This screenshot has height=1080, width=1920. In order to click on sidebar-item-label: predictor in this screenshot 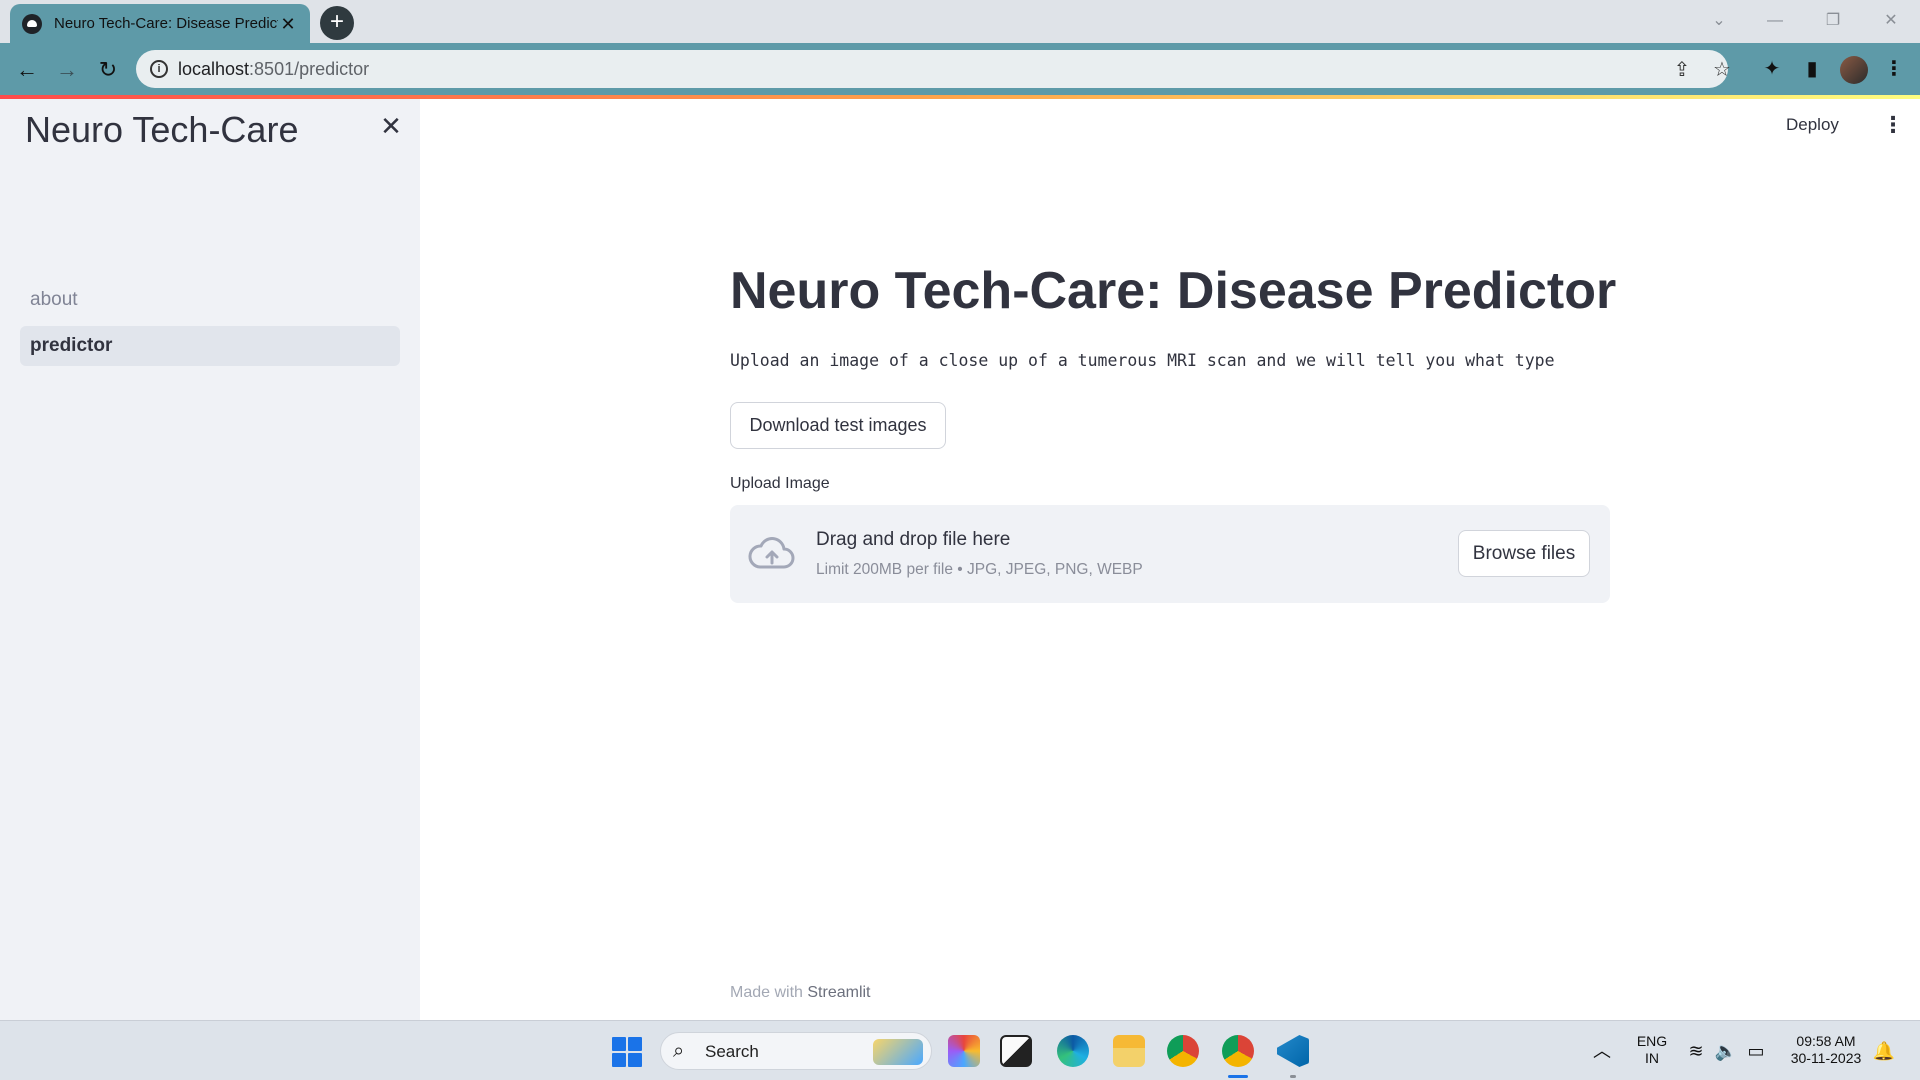, I will do `click(71, 345)`.